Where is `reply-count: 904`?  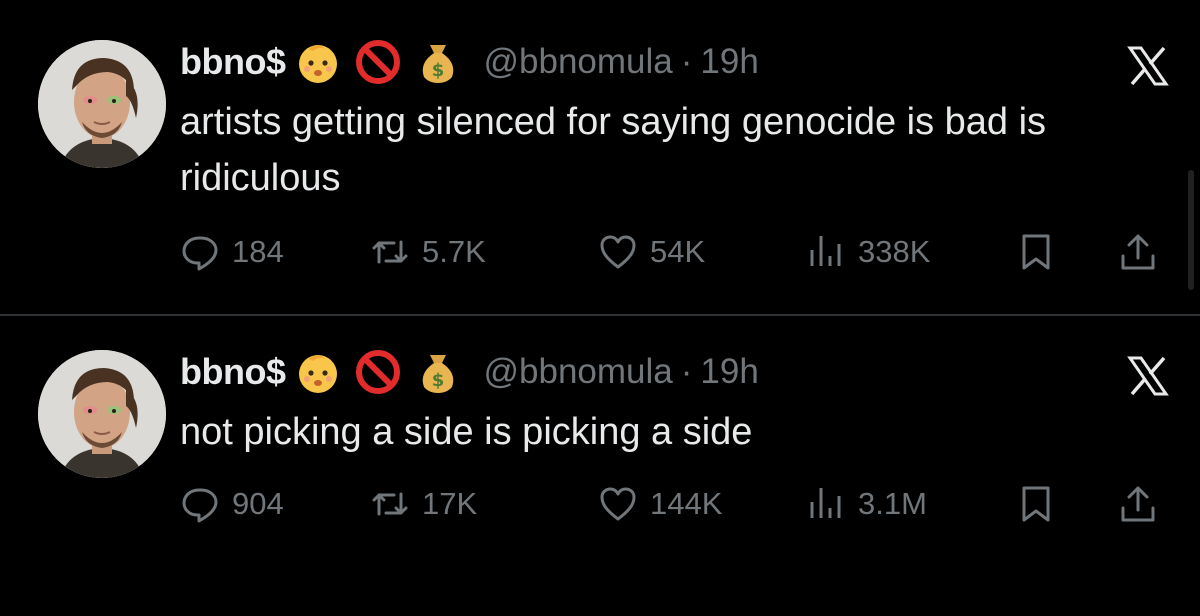
reply-count: 904 is located at coordinates (258, 503).